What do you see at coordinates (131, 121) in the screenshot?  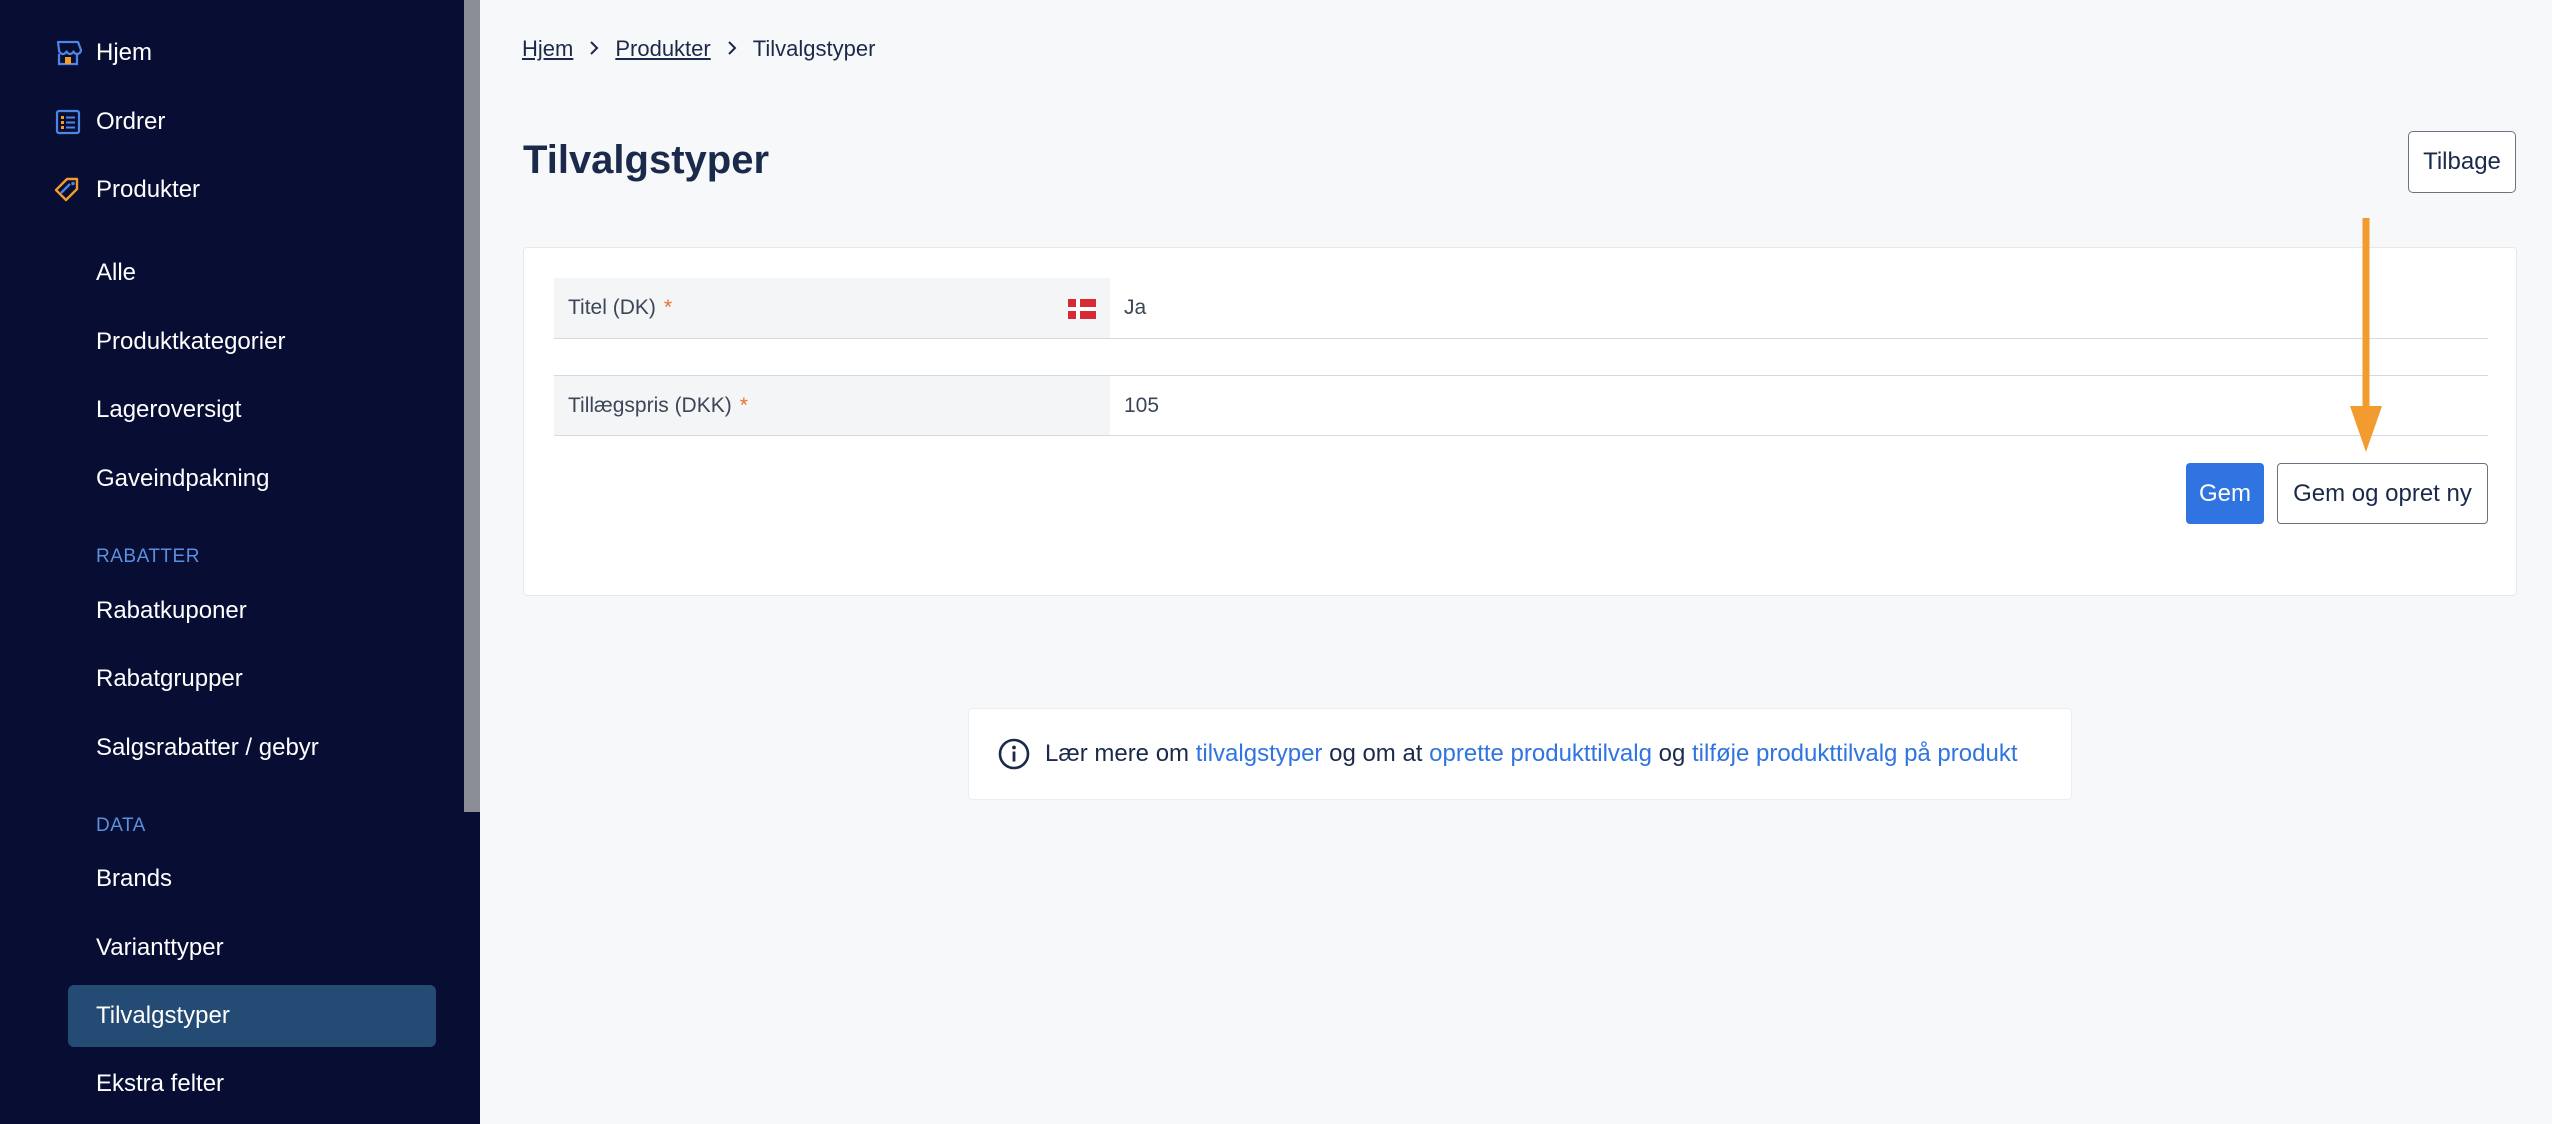 I see `sidebar-item-label: Ordrer` at bounding box center [131, 121].